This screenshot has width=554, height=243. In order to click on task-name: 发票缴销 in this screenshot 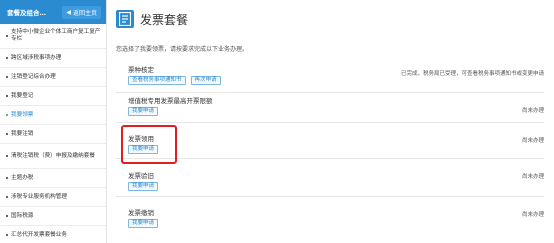, I will do `click(141, 213)`.